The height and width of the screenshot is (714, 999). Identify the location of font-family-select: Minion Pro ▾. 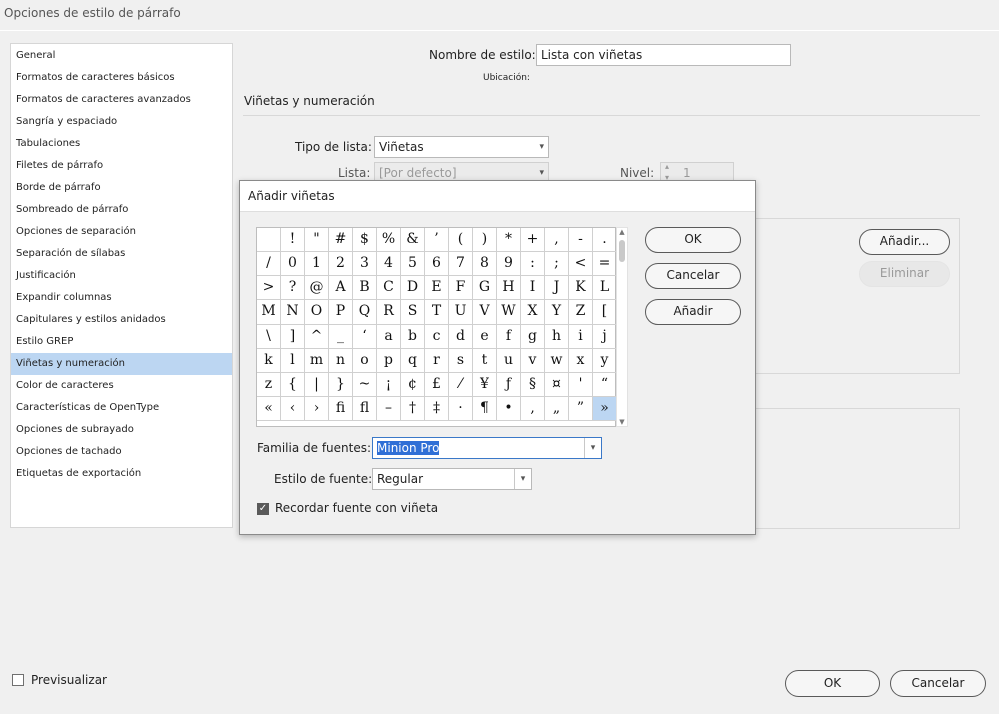
(487, 448).